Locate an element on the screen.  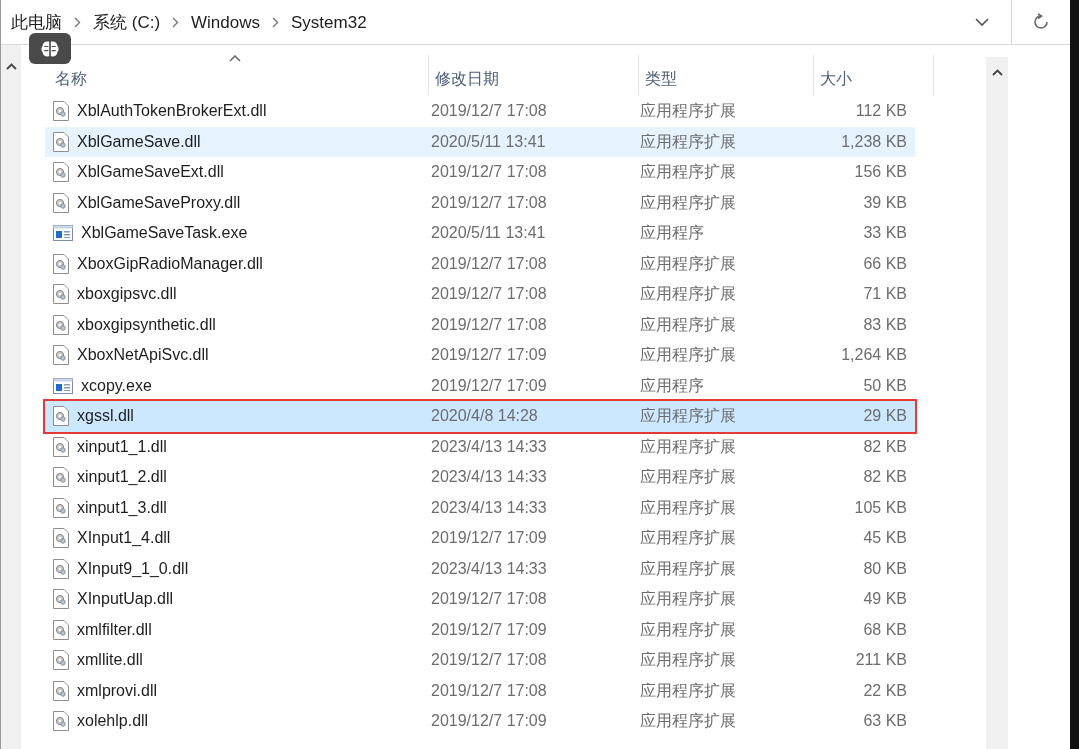
file-row: xolehlp.dll 2019/12/7 17:09 应用程序扩展 63 KB is located at coordinates (480, 721).